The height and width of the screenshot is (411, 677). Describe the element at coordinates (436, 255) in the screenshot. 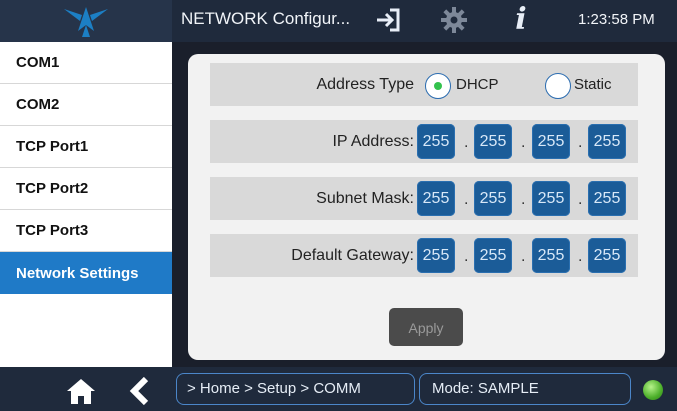

I see `gateway-octet-1: 255` at that location.